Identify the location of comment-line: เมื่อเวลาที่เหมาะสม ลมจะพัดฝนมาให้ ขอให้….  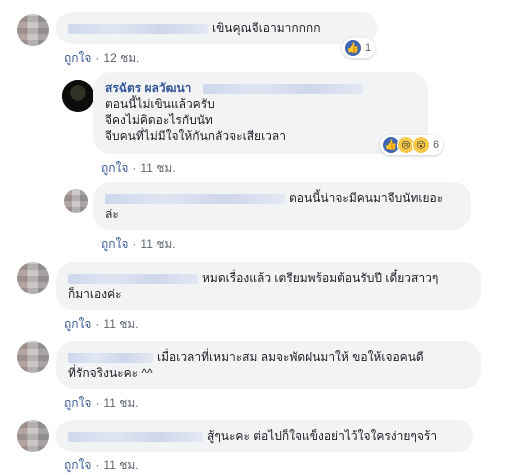
(290, 357).